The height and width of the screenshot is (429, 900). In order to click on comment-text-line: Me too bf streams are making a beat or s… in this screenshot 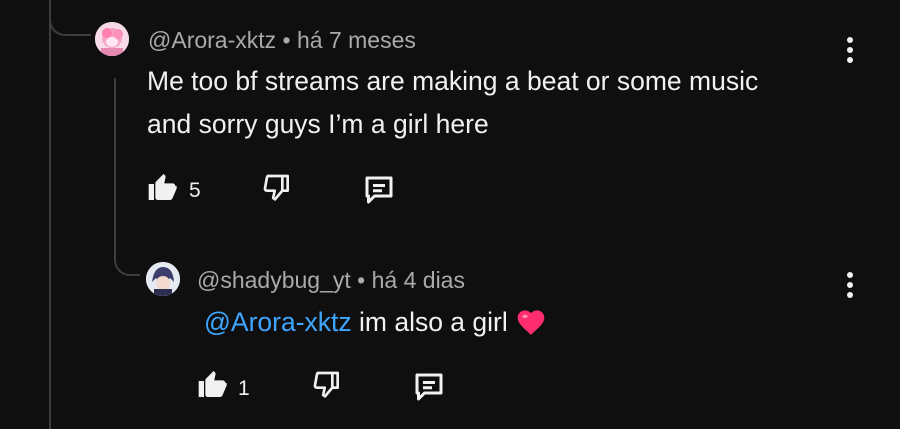, I will do `click(453, 81)`.